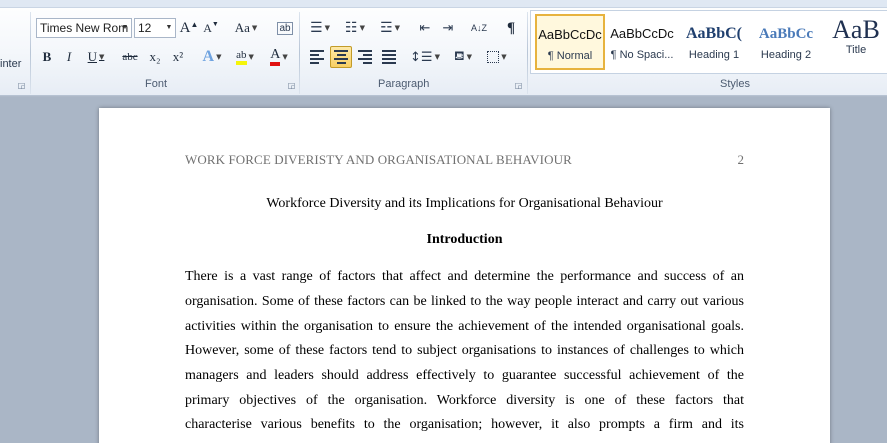 Image resolution: width=887 pixels, height=443 pixels. What do you see at coordinates (404, 84) in the screenshot?
I see `paragraph-group-label: Paragraph` at bounding box center [404, 84].